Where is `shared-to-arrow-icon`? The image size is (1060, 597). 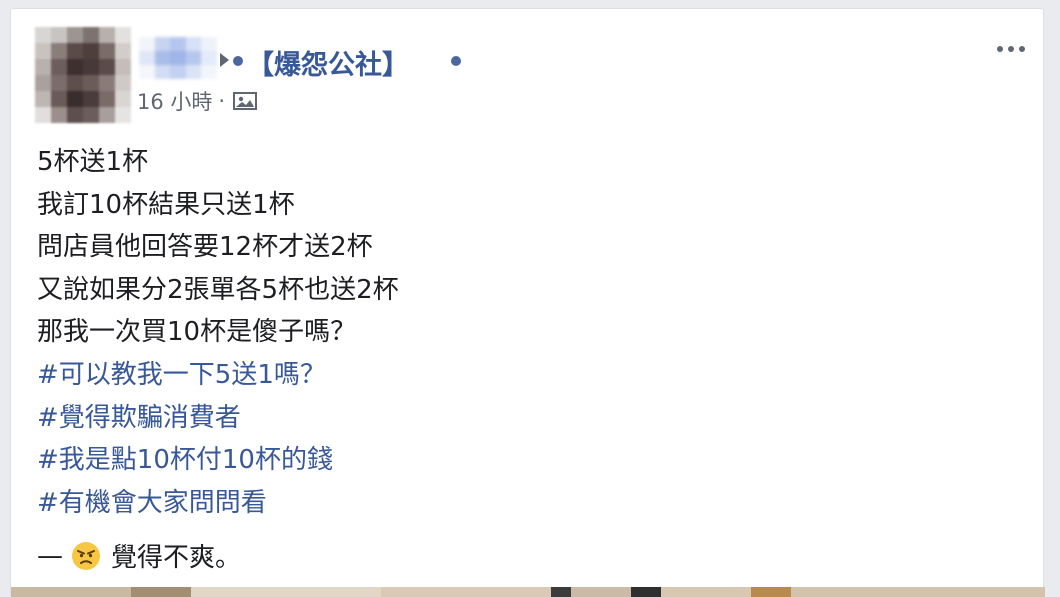 shared-to-arrow-icon is located at coordinates (224, 60).